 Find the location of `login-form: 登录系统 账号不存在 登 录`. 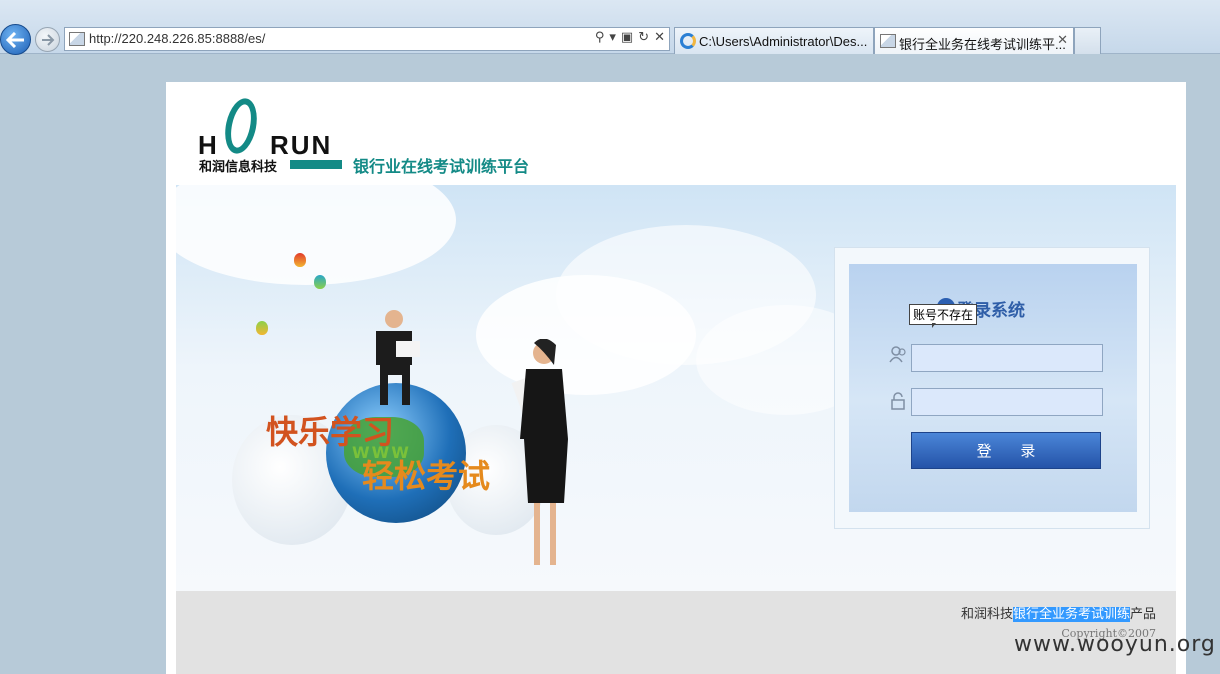

login-form: 登录系统 账号不存在 登 录 is located at coordinates (993, 388).